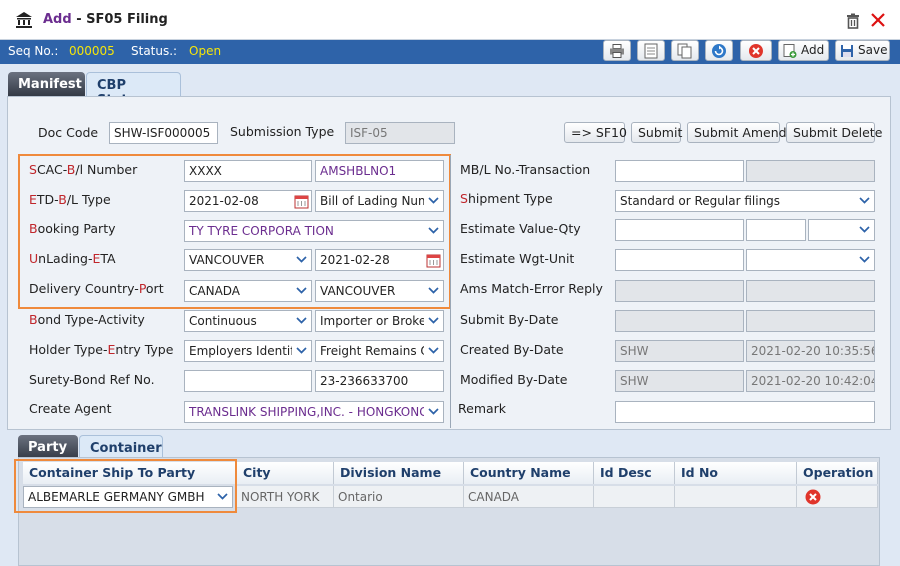 Image resolution: width=900 pixels, height=566 pixels. I want to click on add-button: Add, so click(803, 50).